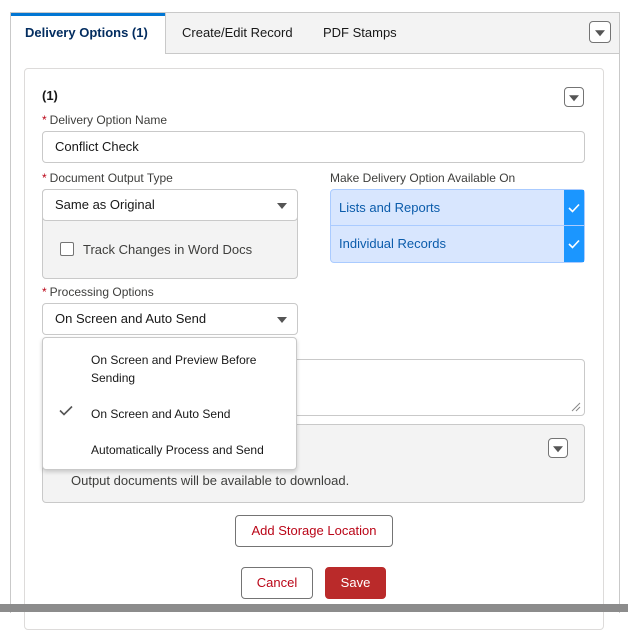  I want to click on tab-overflow-menu-button, so click(600, 32).